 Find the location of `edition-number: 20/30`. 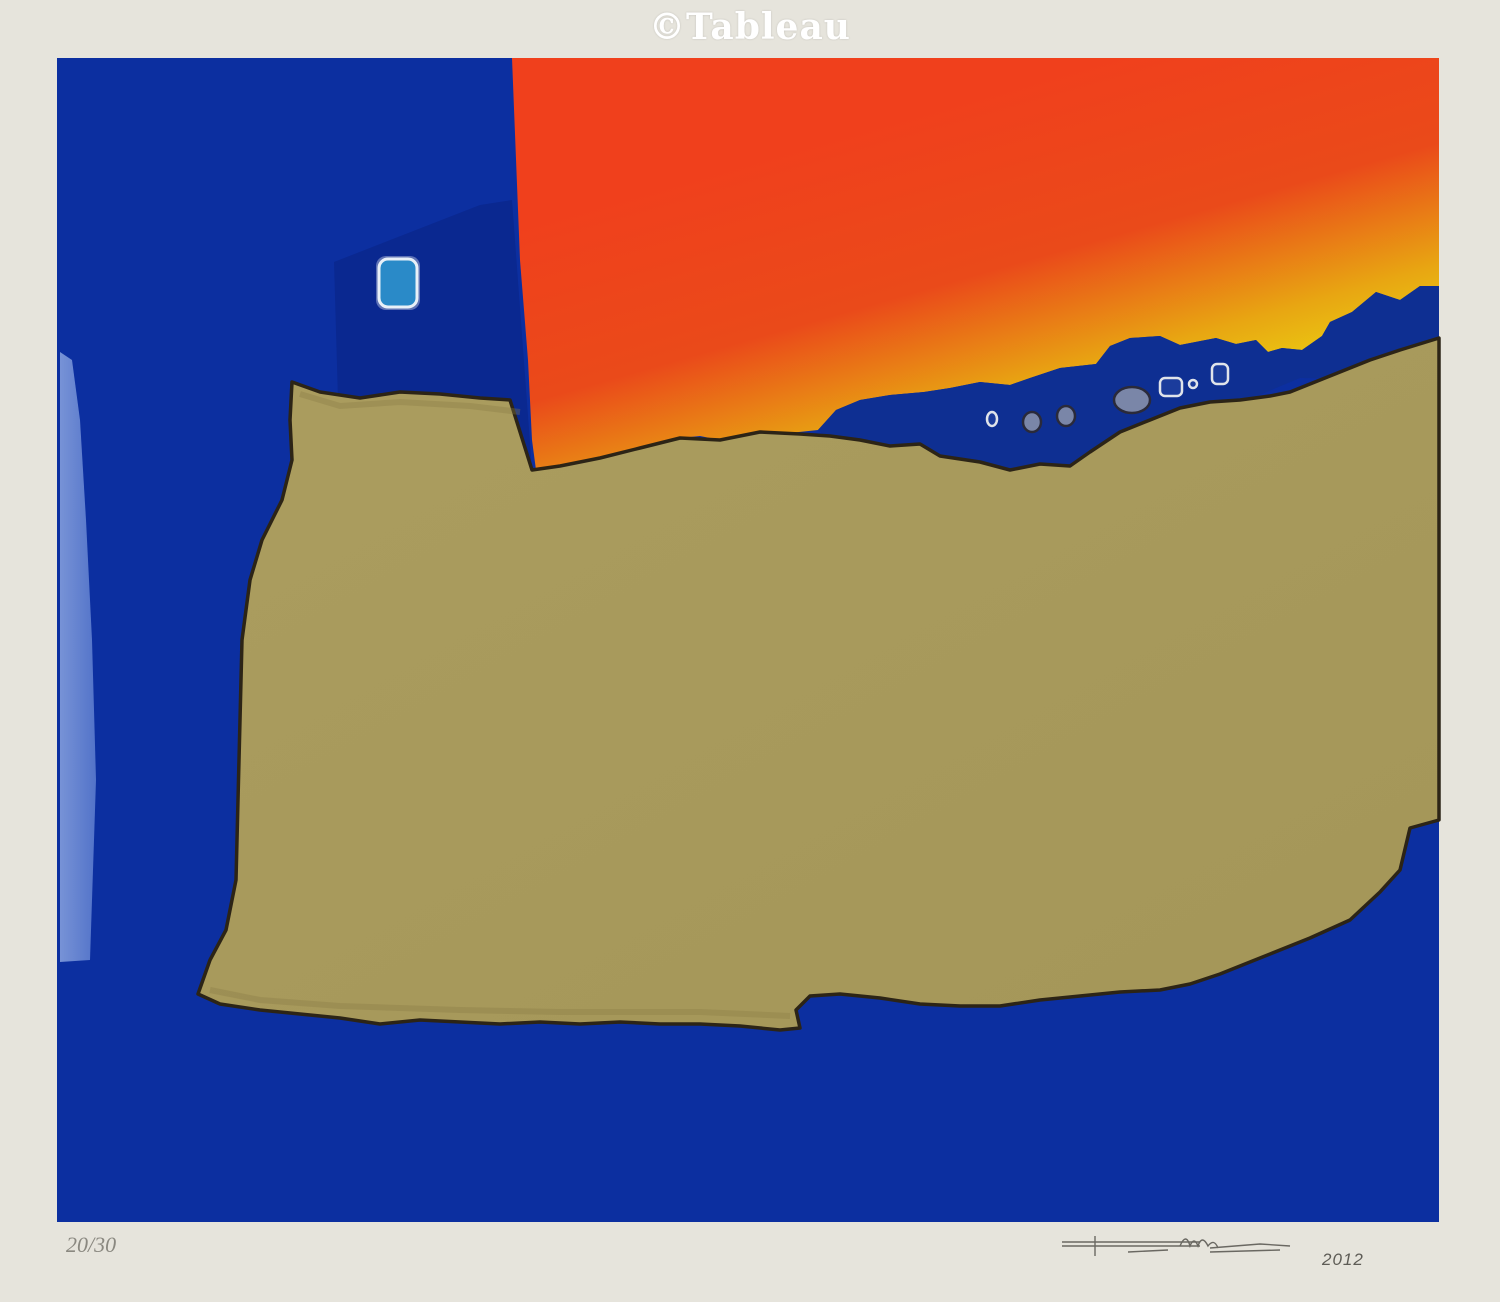

edition-number: 20/30 is located at coordinates (91, 1244).